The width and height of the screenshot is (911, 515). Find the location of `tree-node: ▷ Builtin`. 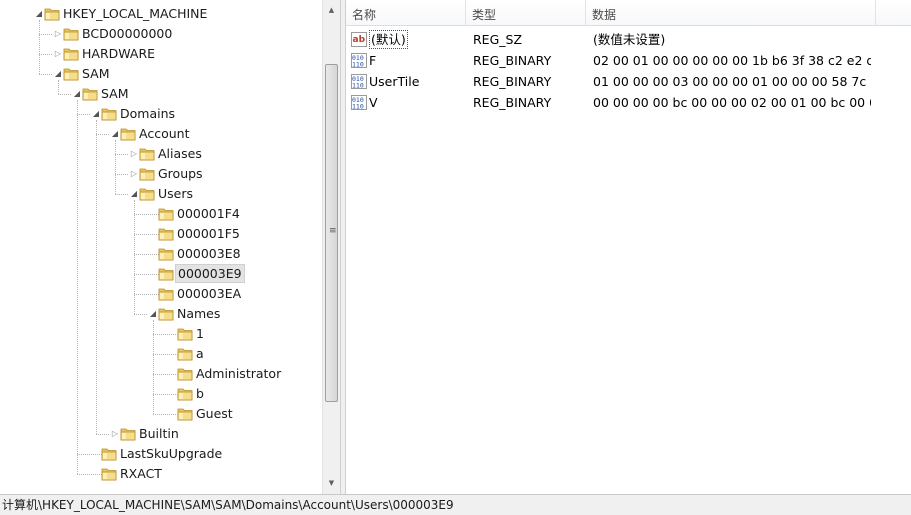

tree-node: ▷ Builtin is located at coordinates (160, 434).